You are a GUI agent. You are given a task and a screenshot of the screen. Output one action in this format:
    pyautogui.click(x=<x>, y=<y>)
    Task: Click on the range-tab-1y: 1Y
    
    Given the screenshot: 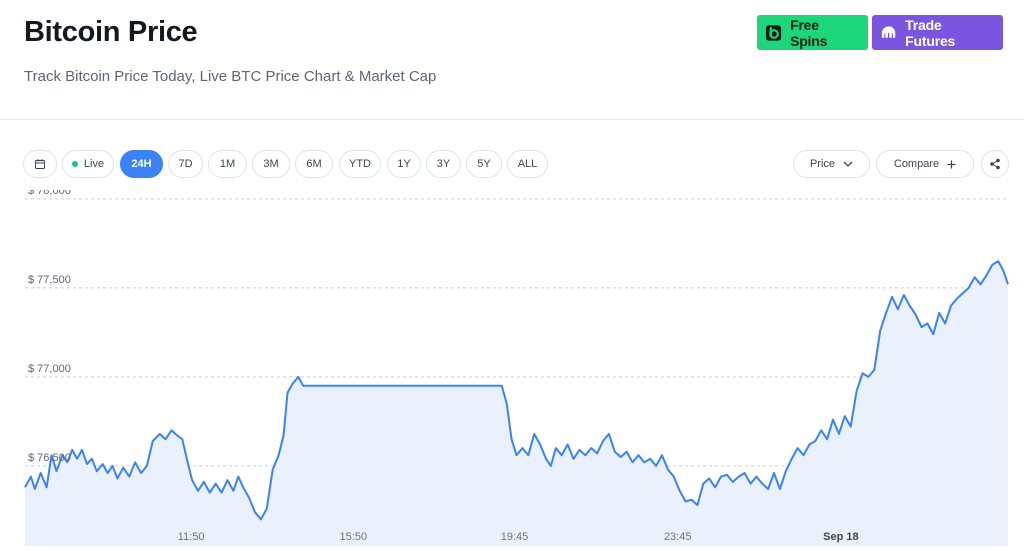 What is the action you would take?
    pyautogui.click(x=404, y=164)
    